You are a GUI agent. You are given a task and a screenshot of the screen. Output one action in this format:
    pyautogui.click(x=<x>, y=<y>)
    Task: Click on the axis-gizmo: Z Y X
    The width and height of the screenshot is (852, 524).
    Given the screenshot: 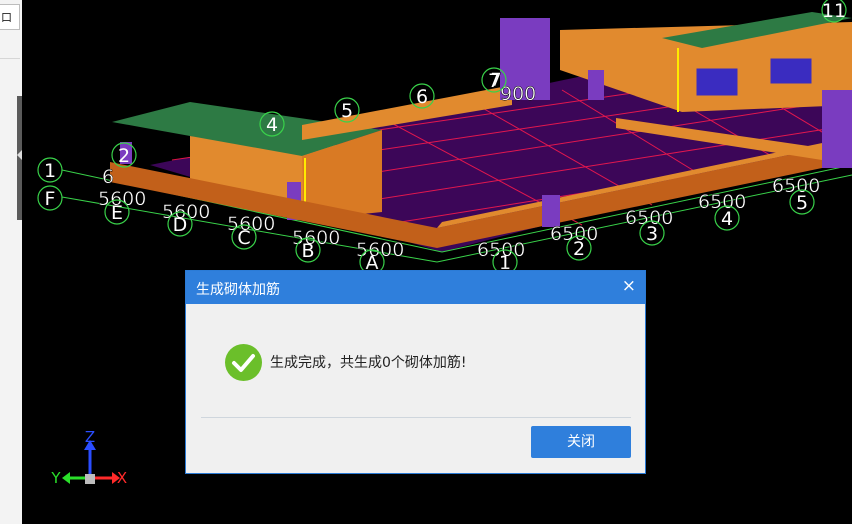 What is the action you would take?
    pyautogui.click(x=88, y=457)
    